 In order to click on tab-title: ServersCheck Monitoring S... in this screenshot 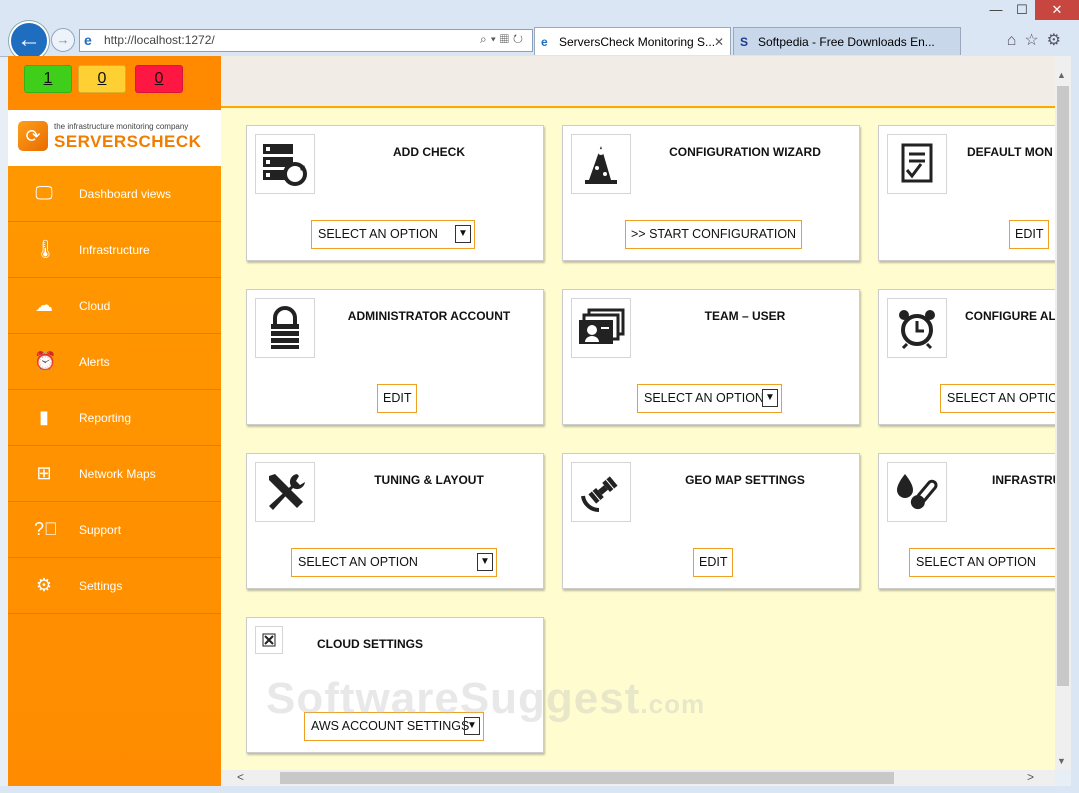, I will do `click(637, 42)`.